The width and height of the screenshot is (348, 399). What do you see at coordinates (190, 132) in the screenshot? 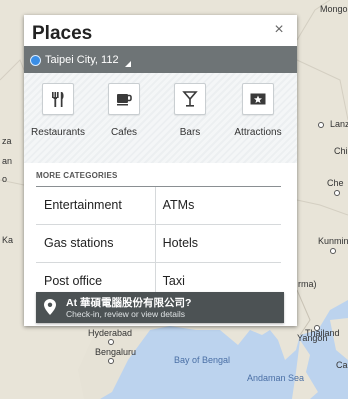
I see `category-label: Bars` at bounding box center [190, 132].